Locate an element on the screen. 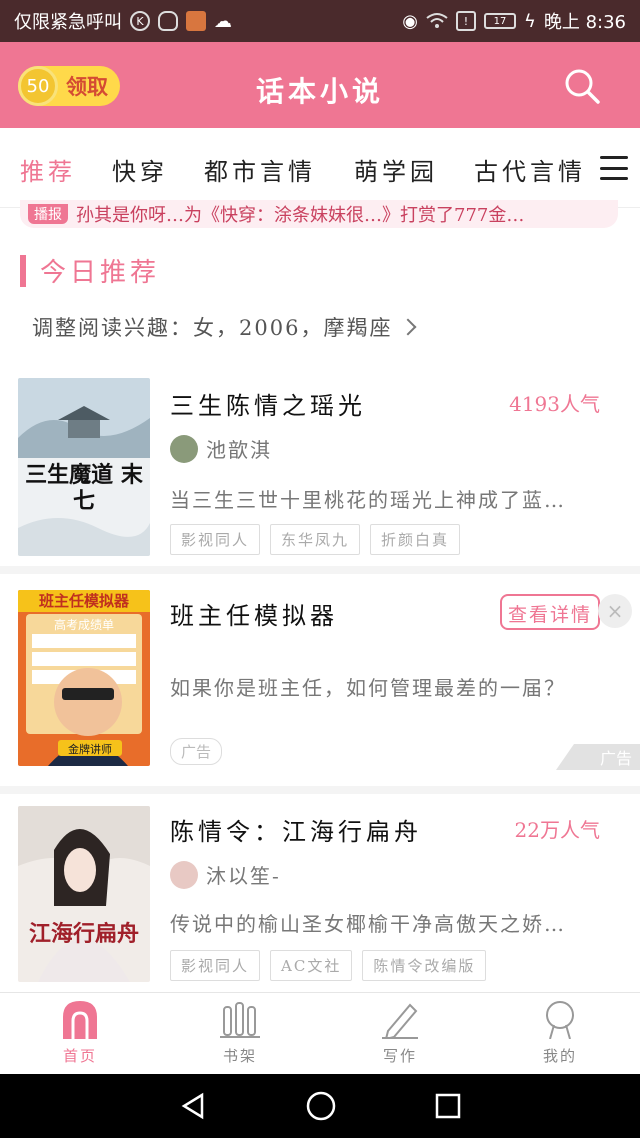 This screenshot has height=1138, width=640. ad-corner-badge: 广告 is located at coordinates (598, 757).